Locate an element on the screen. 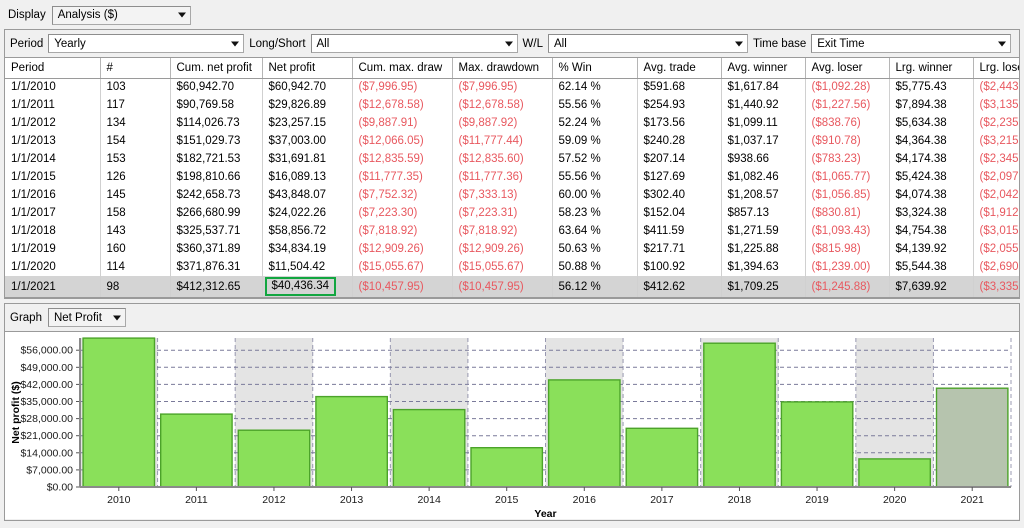  cell-win: 60.00 % is located at coordinates (595, 195).